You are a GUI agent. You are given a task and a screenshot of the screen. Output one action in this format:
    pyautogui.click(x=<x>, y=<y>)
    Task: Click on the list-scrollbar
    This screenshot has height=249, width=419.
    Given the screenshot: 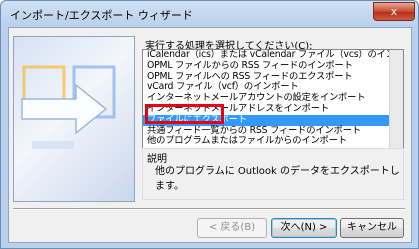 What is the action you would take?
    pyautogui.click(x=396, y=103)
    